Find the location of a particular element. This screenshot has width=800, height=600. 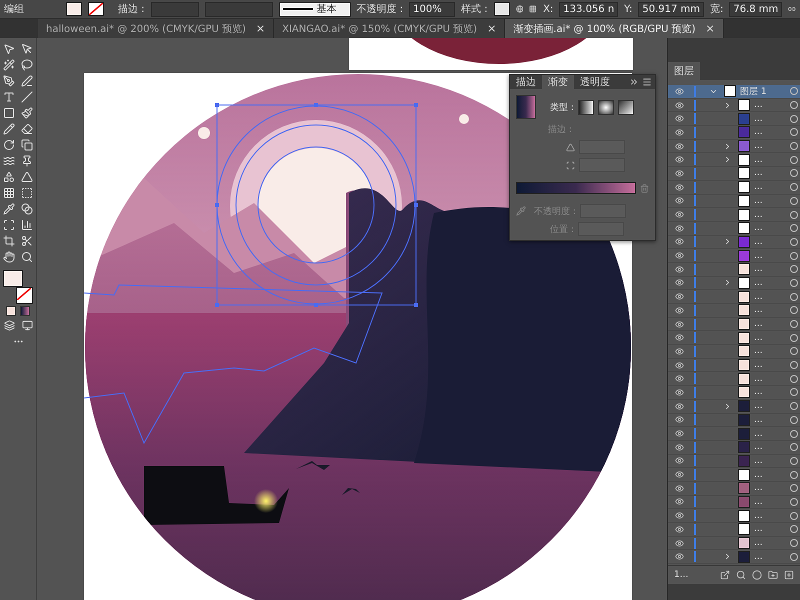

globe-icon is located at coordinates (520, 9).